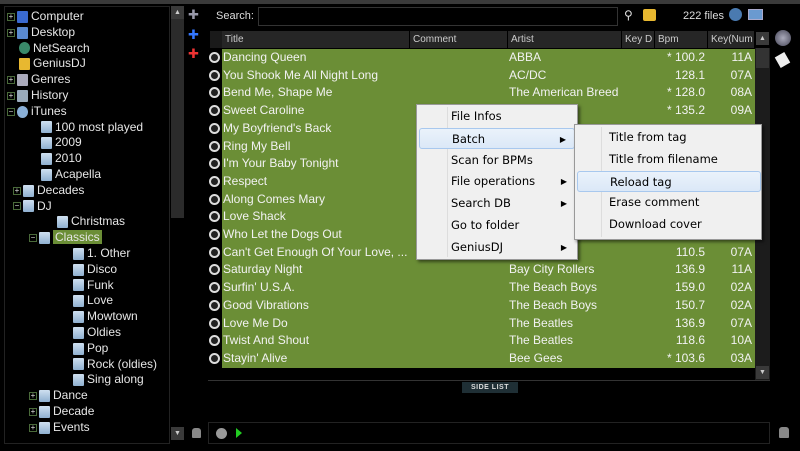  Describe the element at coordinates (669, 202) in the screenshot. I see `submenu-item: Erase comment` at that location.